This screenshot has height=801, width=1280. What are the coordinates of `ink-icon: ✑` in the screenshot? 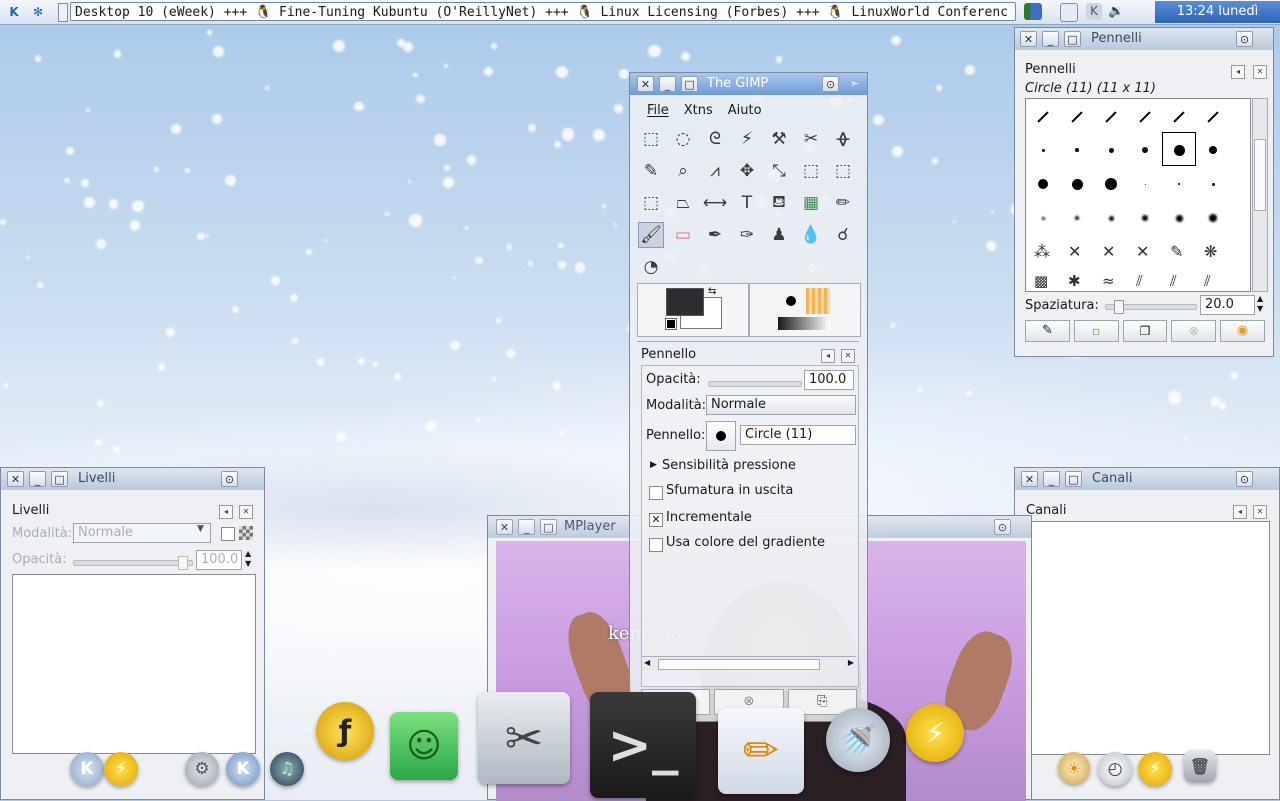 It's located at (747, 235).